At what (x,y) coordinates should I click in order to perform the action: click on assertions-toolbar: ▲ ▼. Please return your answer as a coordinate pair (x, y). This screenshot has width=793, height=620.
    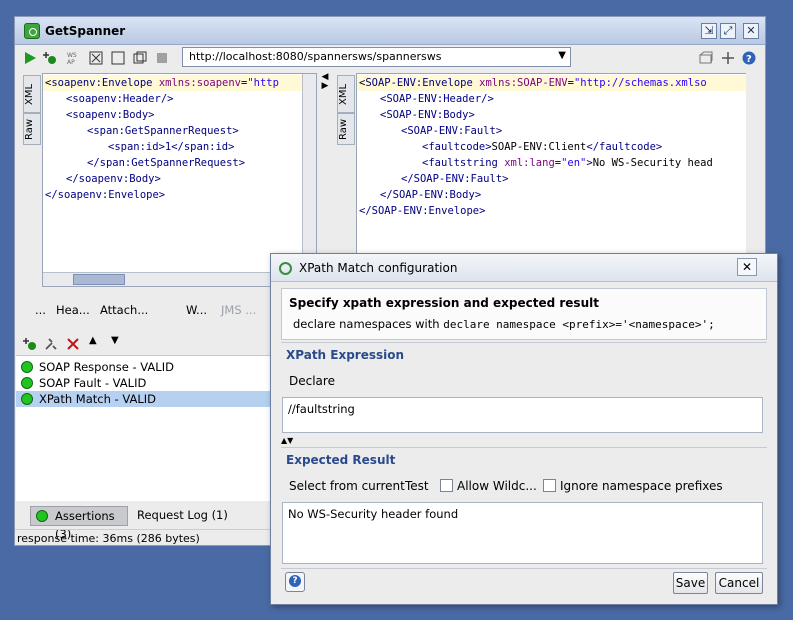
    Looking at the image, I should click on (161, 344).